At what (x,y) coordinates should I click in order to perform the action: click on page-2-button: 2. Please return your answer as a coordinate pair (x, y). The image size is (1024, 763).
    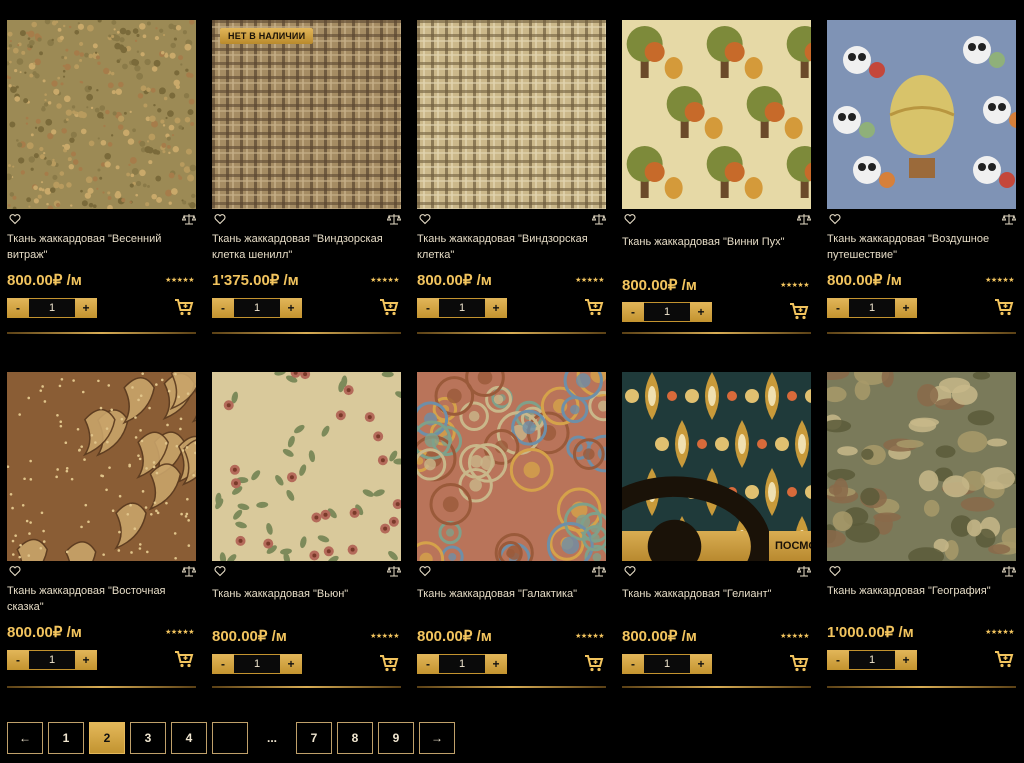
    Looking at the image, I should click on (107, 738).